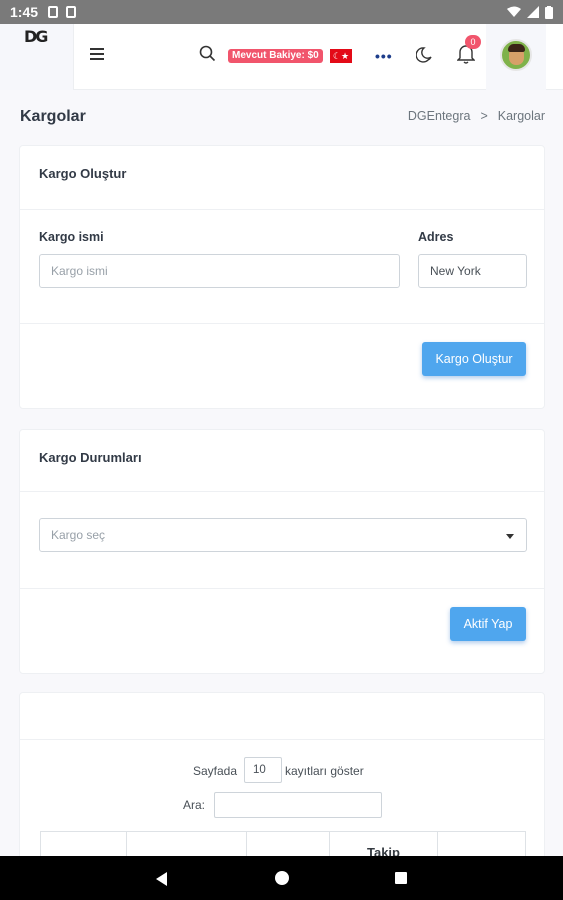 The width and height of the screenshot is (563, 900). Describe the element at coordinates (97, 54) in the screenshot. I see `menu-icon` at that location.